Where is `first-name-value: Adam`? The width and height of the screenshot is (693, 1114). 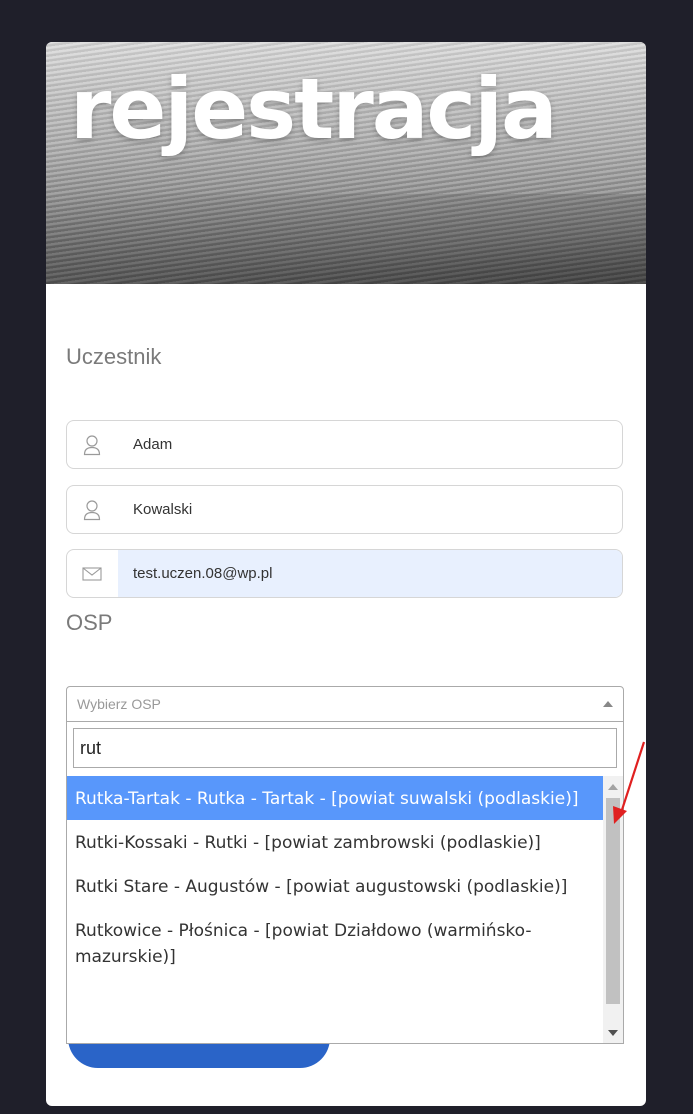
first-name-value: Adam is located at coordinates (153, 444).